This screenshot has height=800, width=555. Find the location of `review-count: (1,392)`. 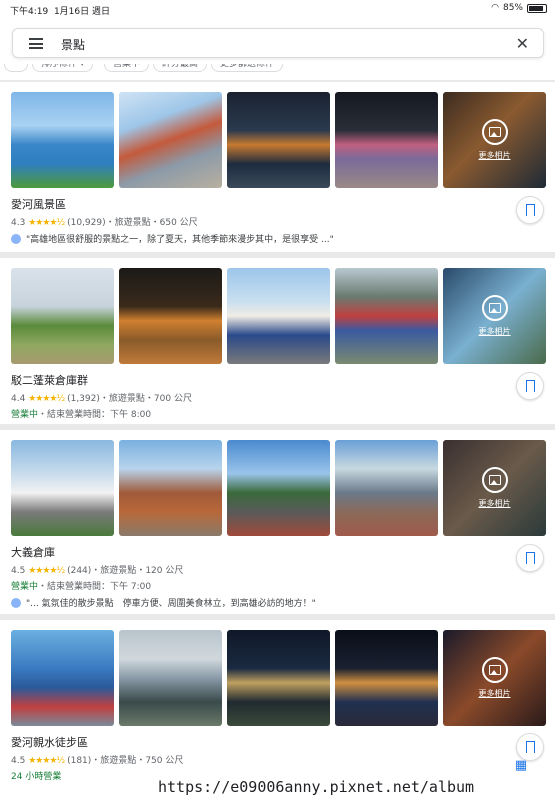

review-count: (1,392) is located at coordinates (83, 399).